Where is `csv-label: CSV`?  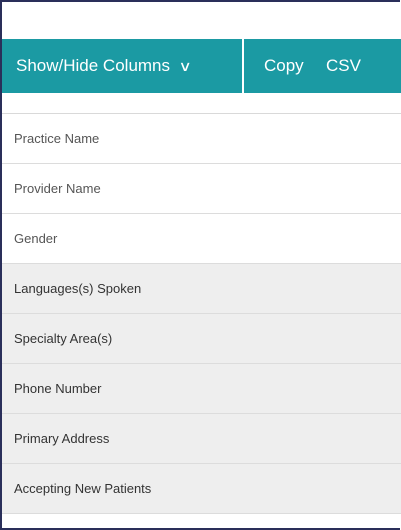 csv-label: CSV is located at coordinates (343, 65).